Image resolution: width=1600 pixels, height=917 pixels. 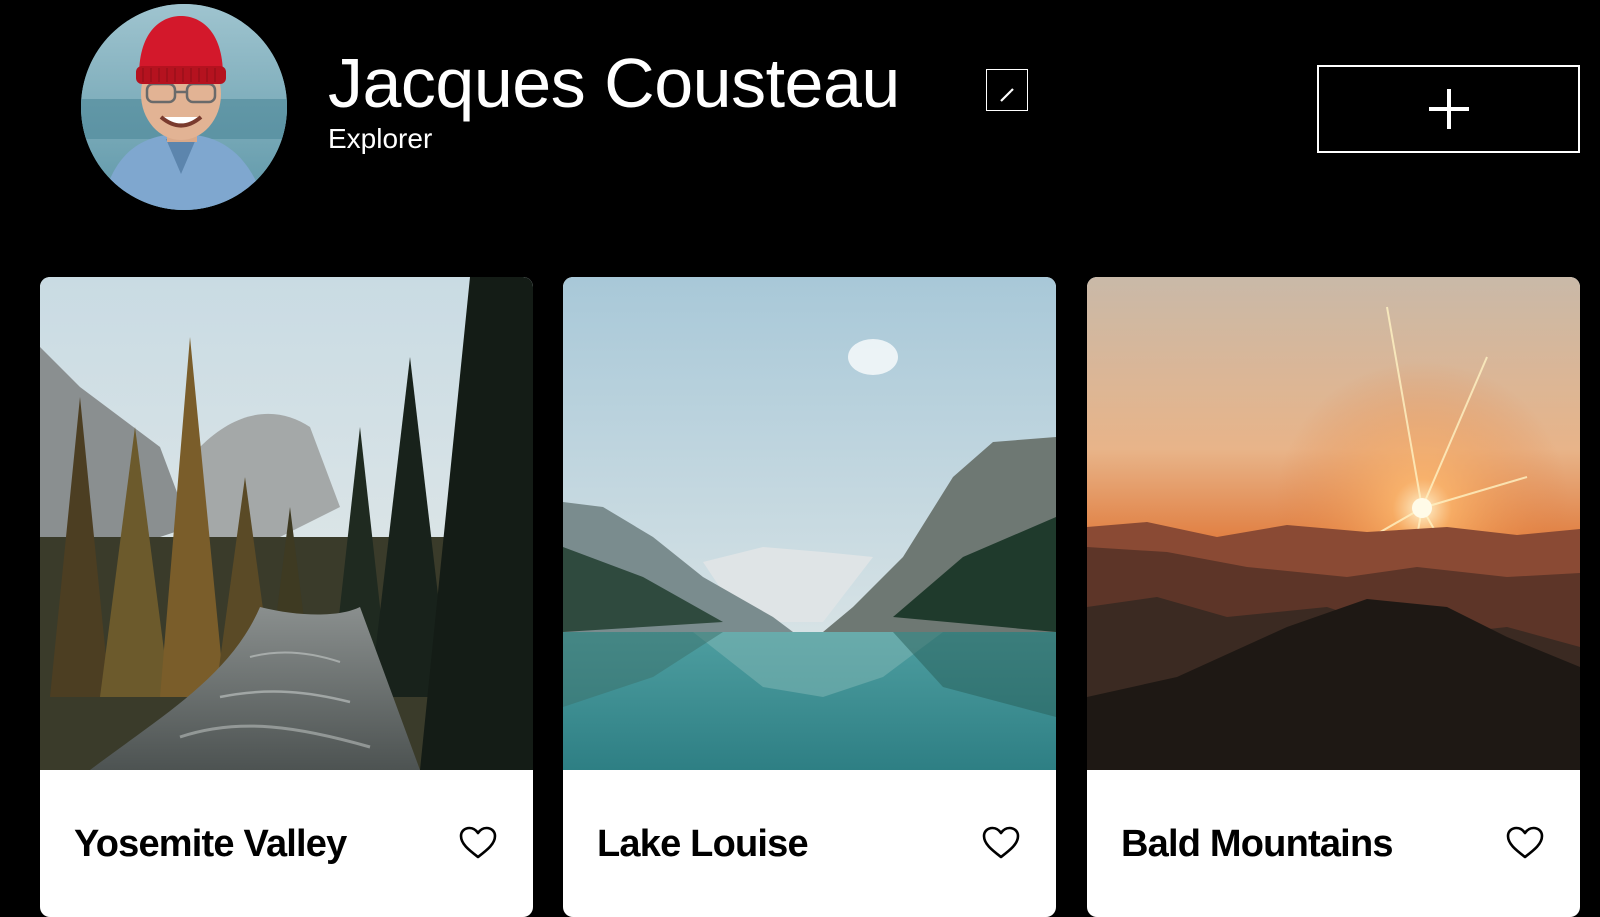 I want to click on card-footer: Yosemite Valley, so click(x=286, y=843).